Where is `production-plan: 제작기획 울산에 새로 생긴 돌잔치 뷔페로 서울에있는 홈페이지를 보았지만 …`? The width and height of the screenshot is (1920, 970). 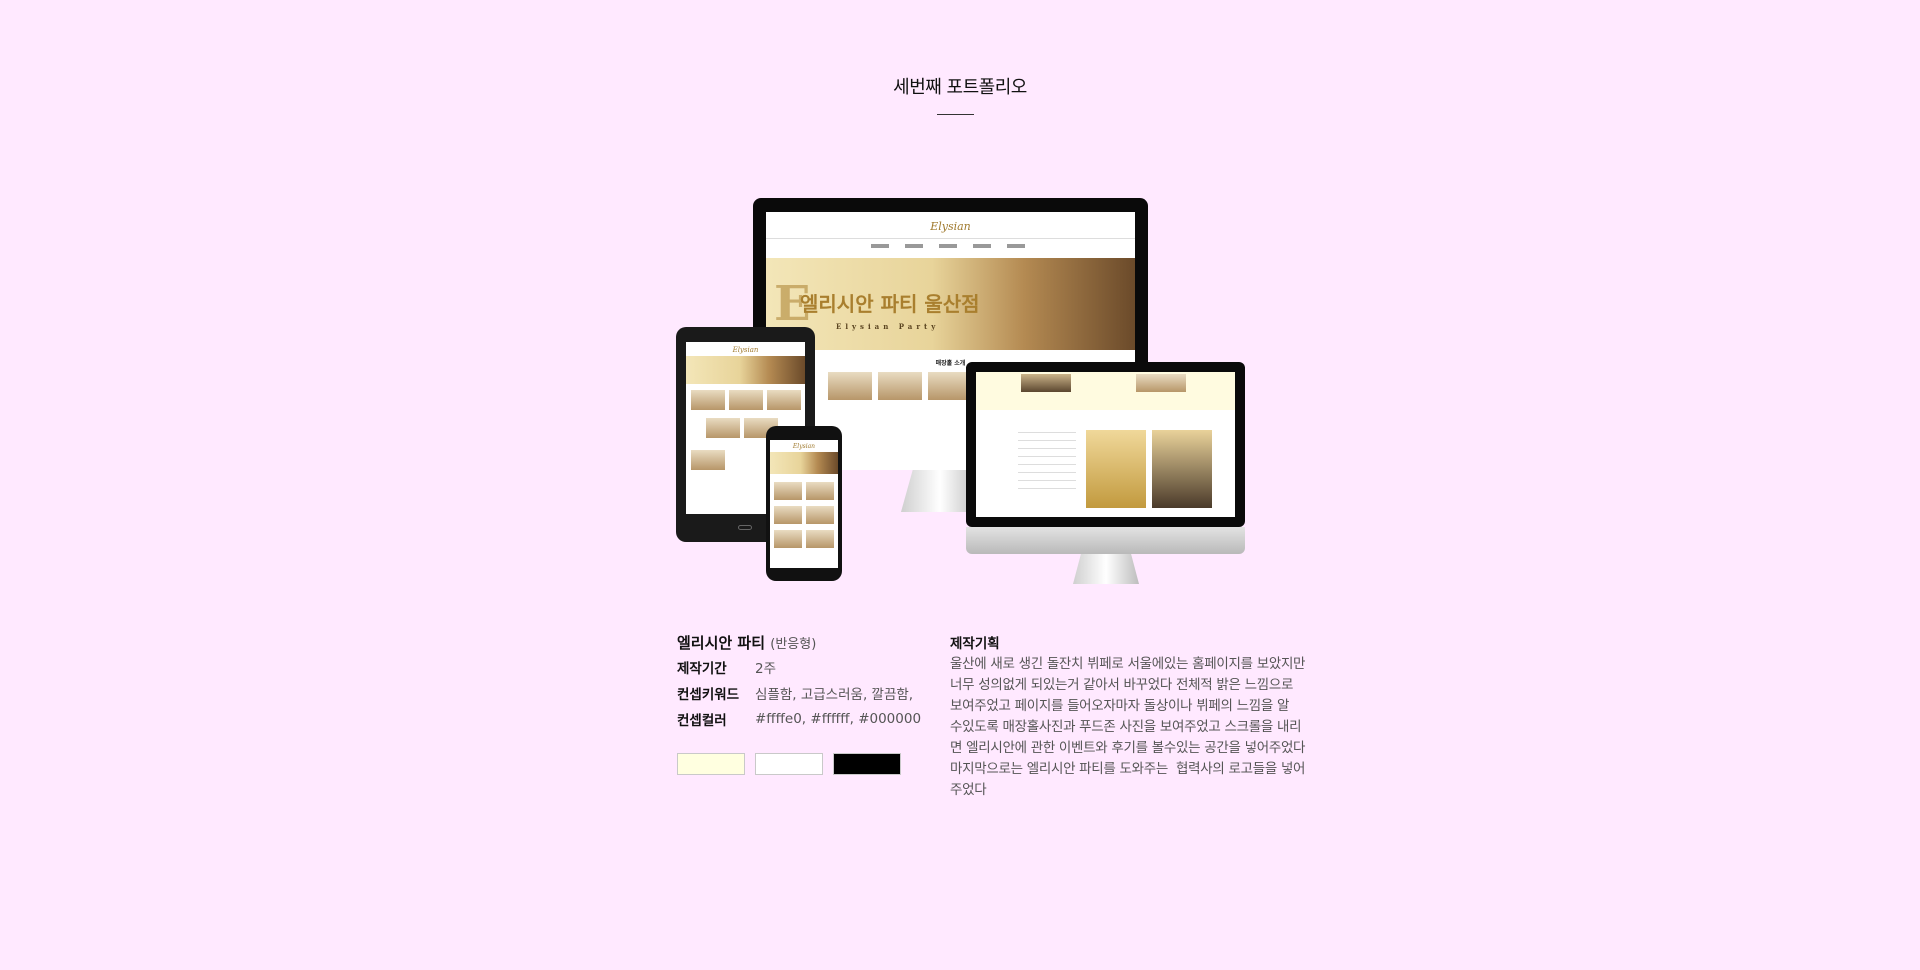
production-plan: 제작기획 울산에 새로 생긴 돌잔치 뷔페로 서울에있는 홈페이지를 보았지만 … is located at coordinates (1135, 716).